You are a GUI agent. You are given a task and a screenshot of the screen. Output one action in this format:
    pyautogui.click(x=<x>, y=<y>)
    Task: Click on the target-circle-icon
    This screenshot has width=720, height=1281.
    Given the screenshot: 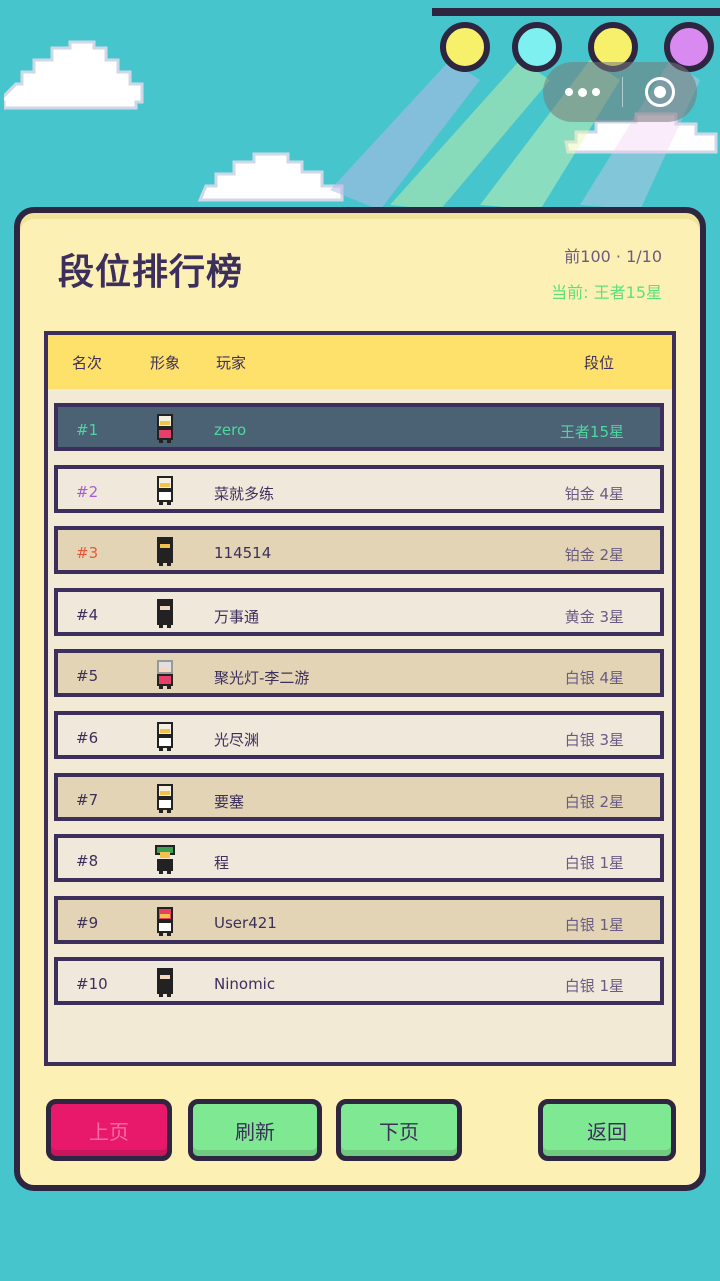 What is the action you would take?
    pyautogui.click(x=660, y=92)
    